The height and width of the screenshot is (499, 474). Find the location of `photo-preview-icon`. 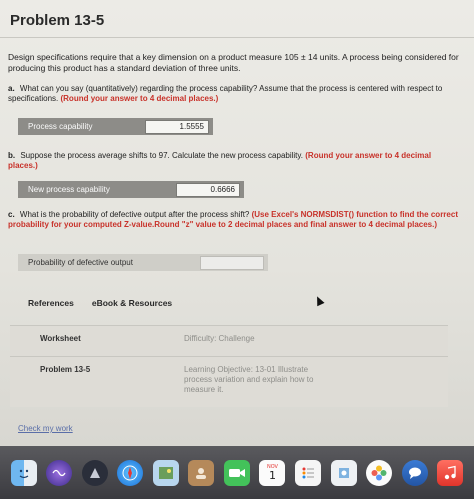

photo-preview-icon is located at coordinates (165, 472).